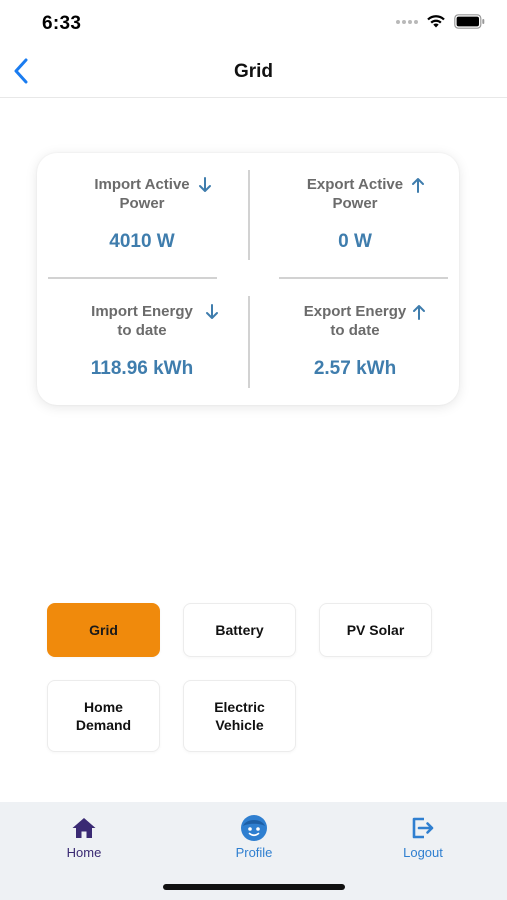 The height and width of the screenshot is (900, 507). I want to click on grid-button-label: Grid, so click(103, 630).